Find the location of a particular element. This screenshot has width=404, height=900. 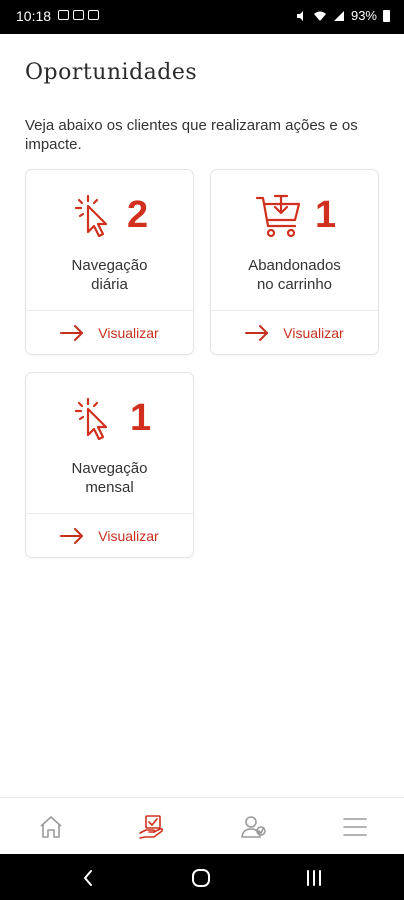

system-nav-bar is located at coordinates (202, 877).